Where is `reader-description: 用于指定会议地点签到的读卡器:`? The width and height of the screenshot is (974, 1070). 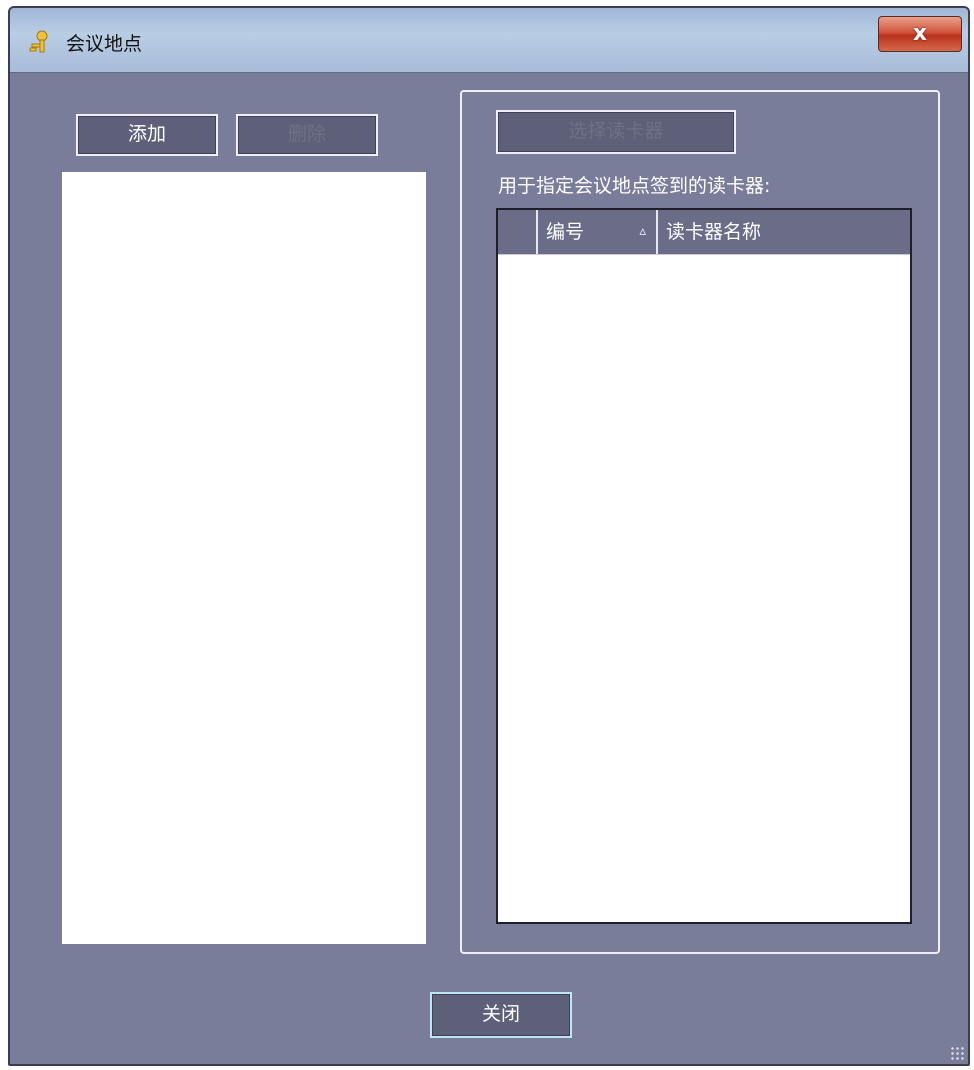 reader-description: 用于指定会议地点签到的读卡器: is located at coordinates (634, 186).